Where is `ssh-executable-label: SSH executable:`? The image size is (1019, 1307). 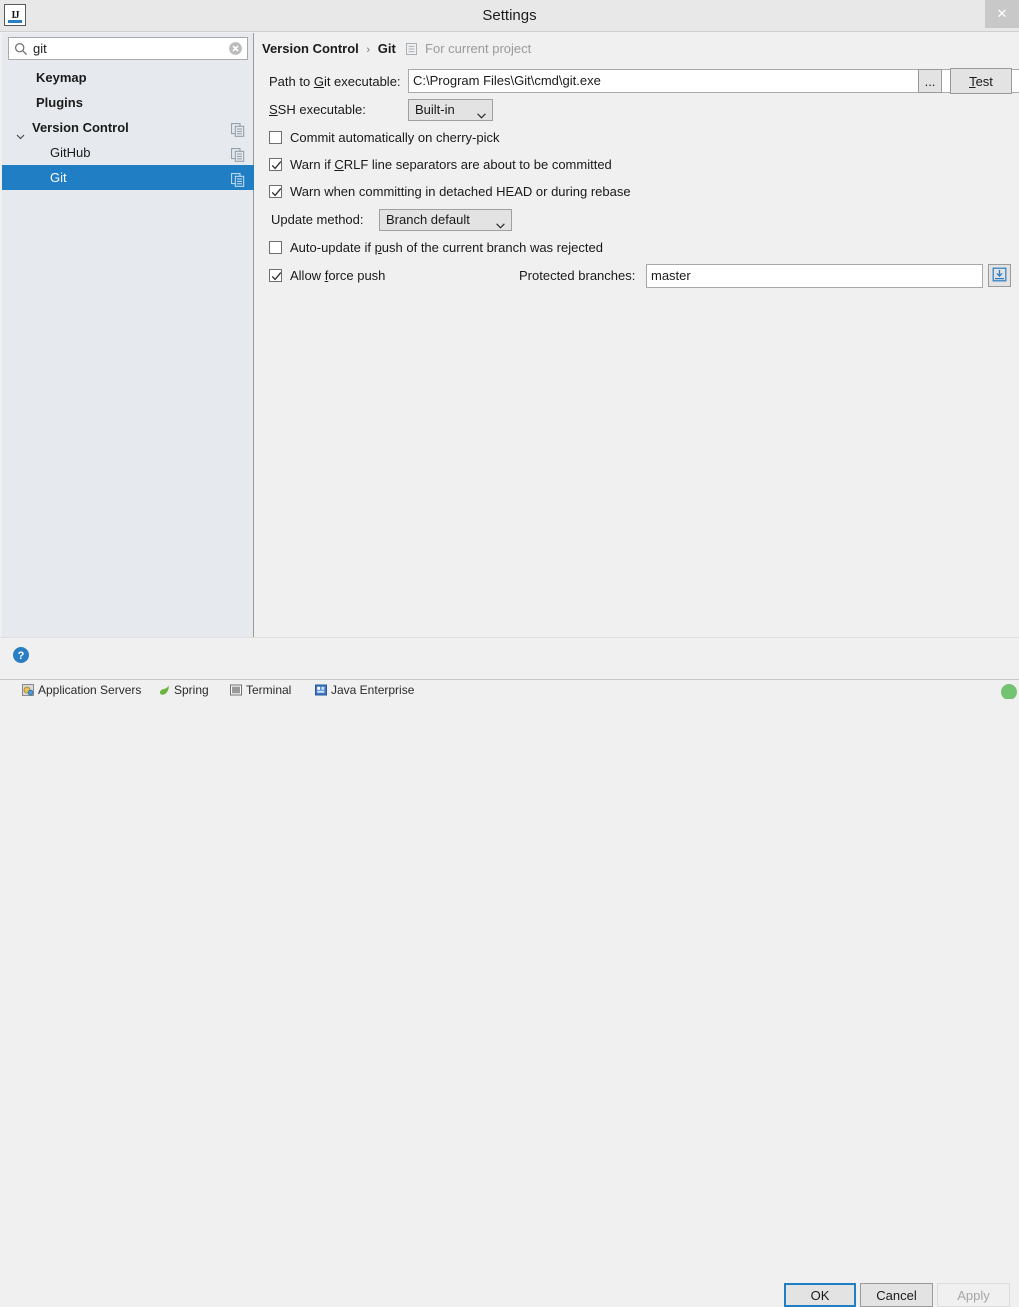
ssh-executable-label: SSH executable: is located at coordinates (317, 110).